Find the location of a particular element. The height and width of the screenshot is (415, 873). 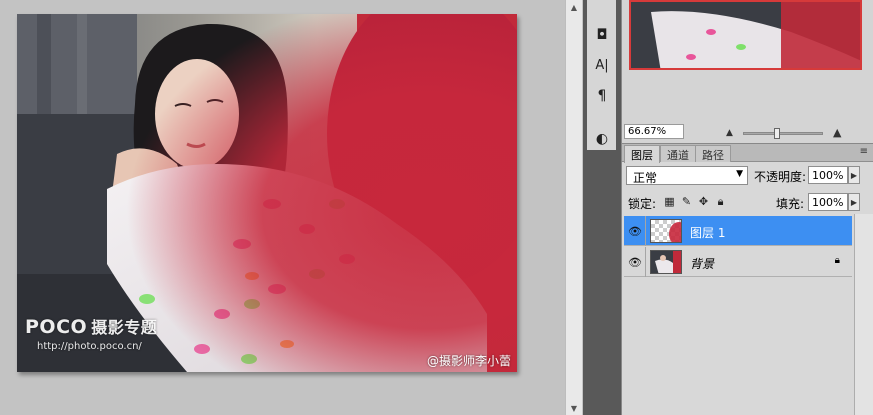

watermark-url: http://photo.poco.cn/ is located at coordinates (89, 346).